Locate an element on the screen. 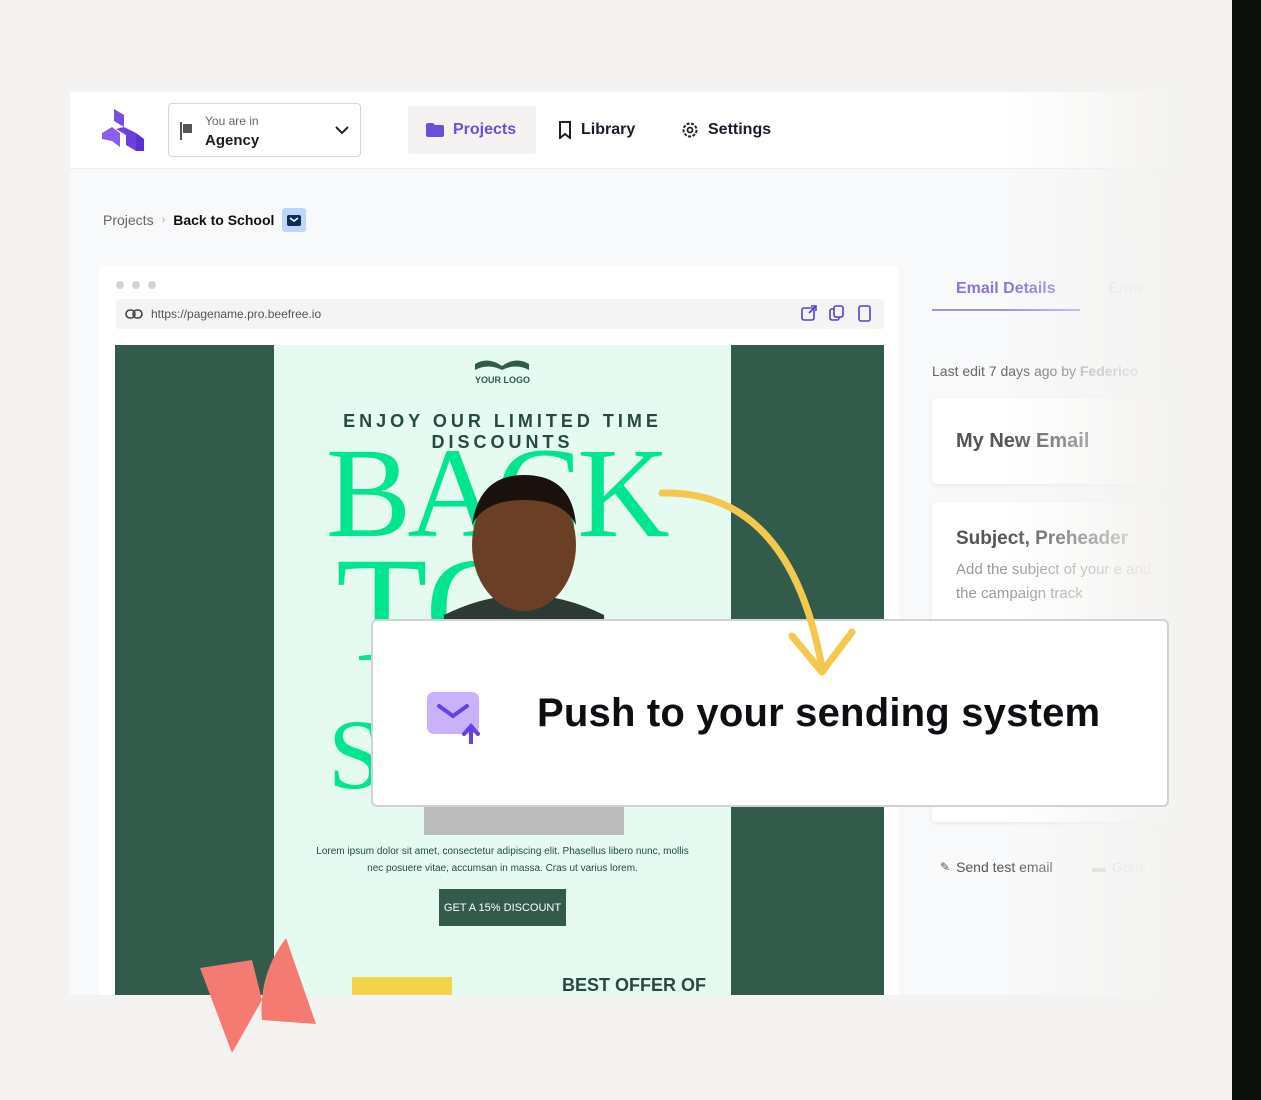 The height and width of the screenshot is (1100, 1261). breadcrumb: Projects › Back to School is located at coordinates (205, 220).